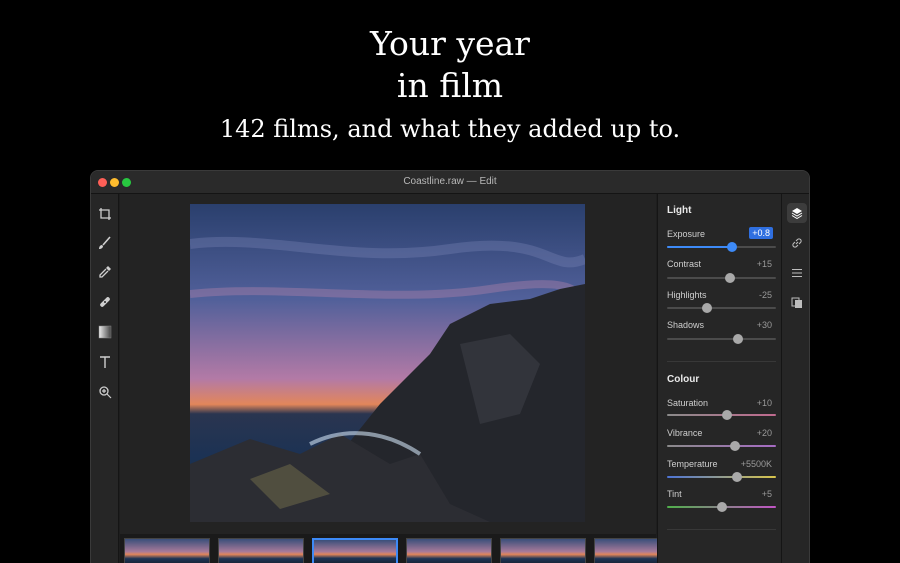 The image size is (900, 563). Describe the element at coordinates (764, 433) in the screenshot. I see `vibrance-value: +20` at that location.